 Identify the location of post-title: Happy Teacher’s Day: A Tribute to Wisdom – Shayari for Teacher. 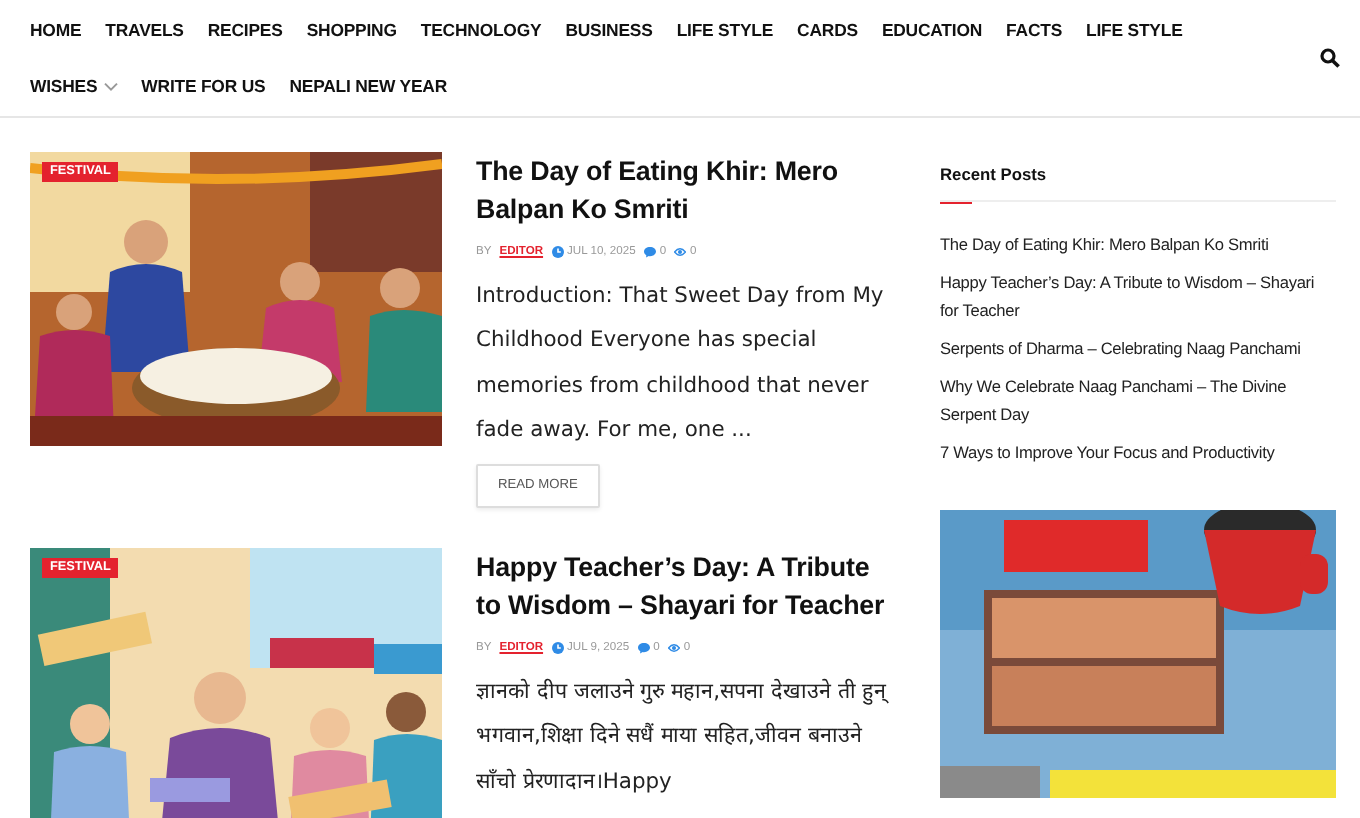
(683, 585).